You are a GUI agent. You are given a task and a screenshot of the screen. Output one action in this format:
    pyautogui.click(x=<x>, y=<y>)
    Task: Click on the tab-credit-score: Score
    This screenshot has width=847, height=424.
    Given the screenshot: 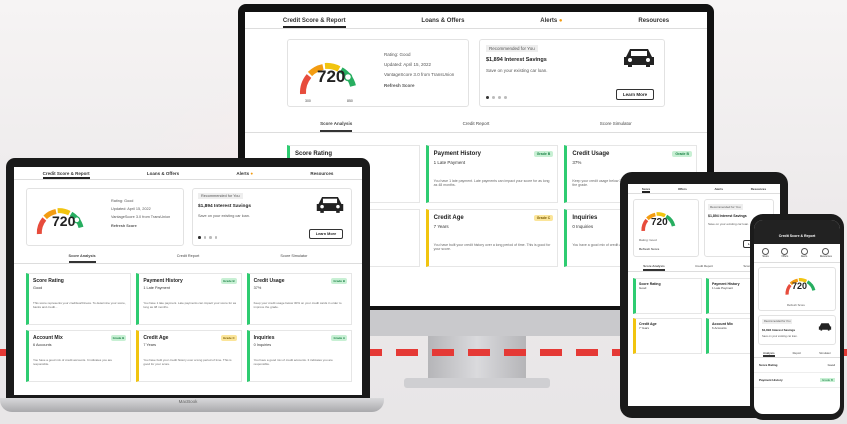 What is the action you would take?
    pyautogui.click(x=646, y=190)
    